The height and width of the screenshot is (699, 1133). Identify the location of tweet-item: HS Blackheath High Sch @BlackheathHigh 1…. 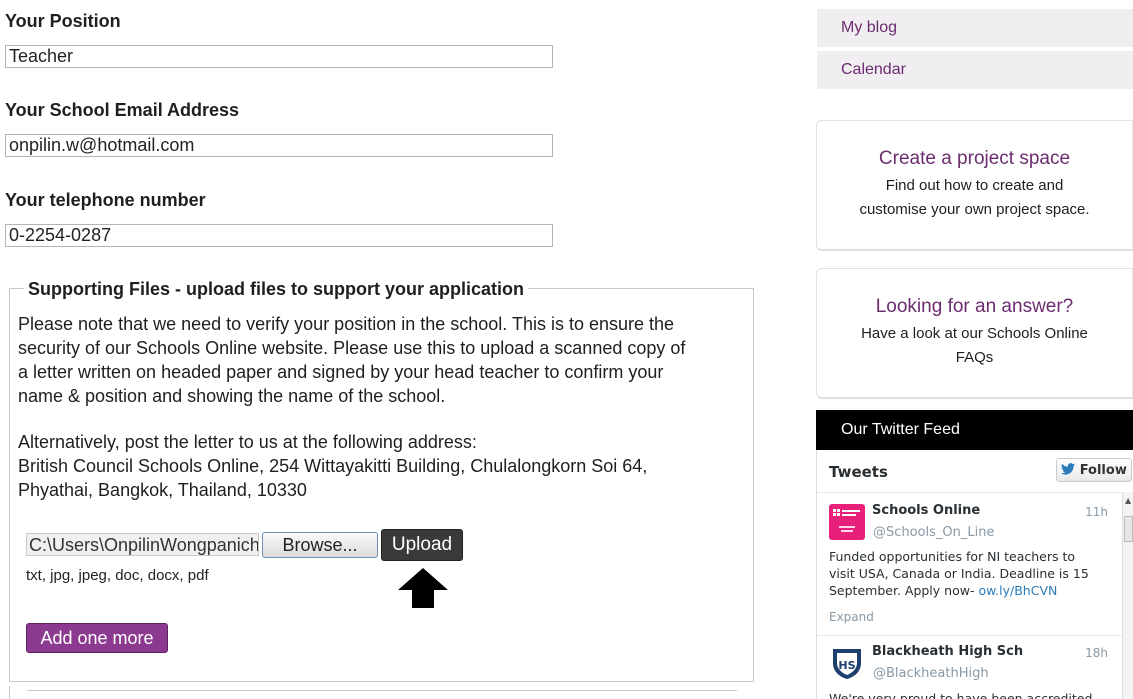
(969, 667).